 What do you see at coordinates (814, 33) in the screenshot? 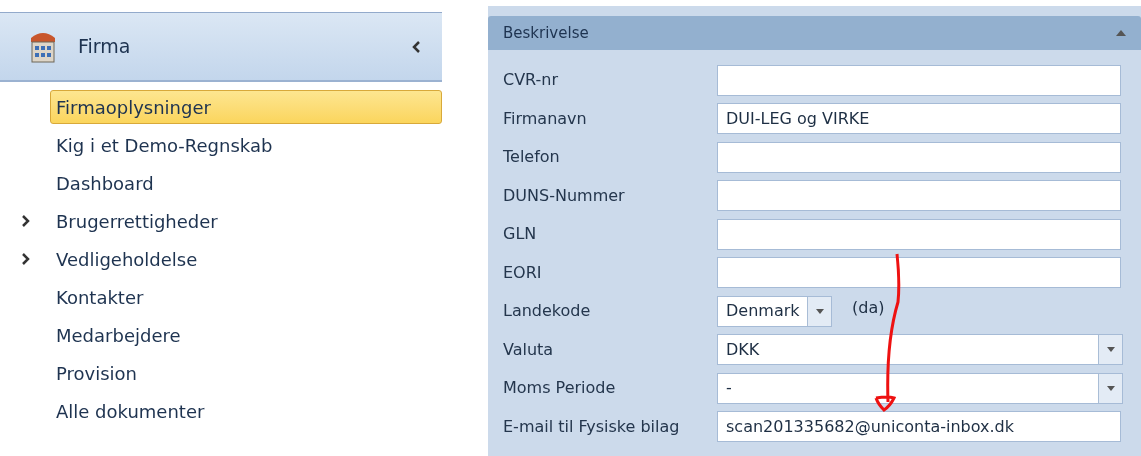
I see `panel-header: Beskrivelse` at bounding box center [814, 33].